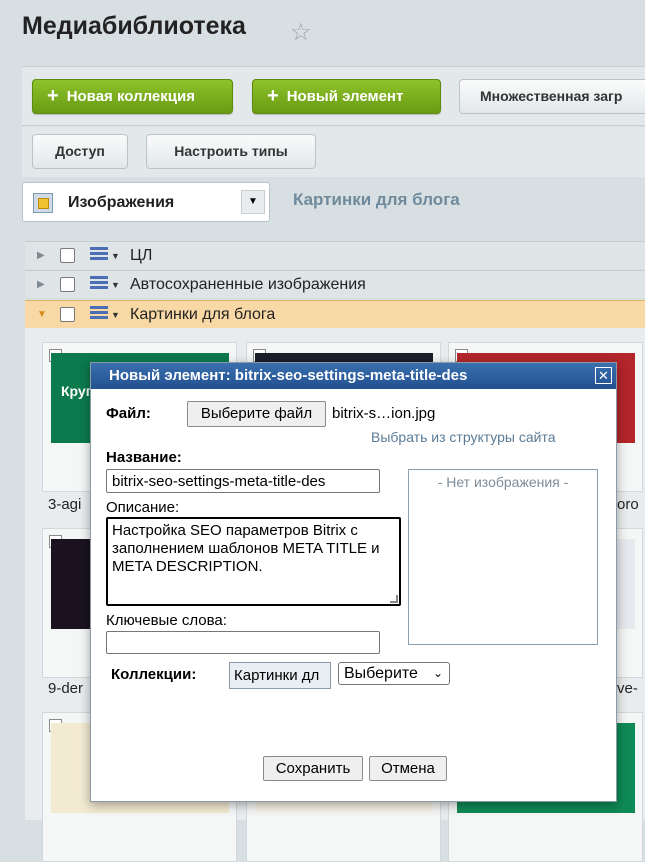 The width and height of the screenshot is (645, 862). What do you see at coordinates (146, 202) in the screenshot?
I see `type-selector: Изображения ▼` at bounding box center [146, 202].